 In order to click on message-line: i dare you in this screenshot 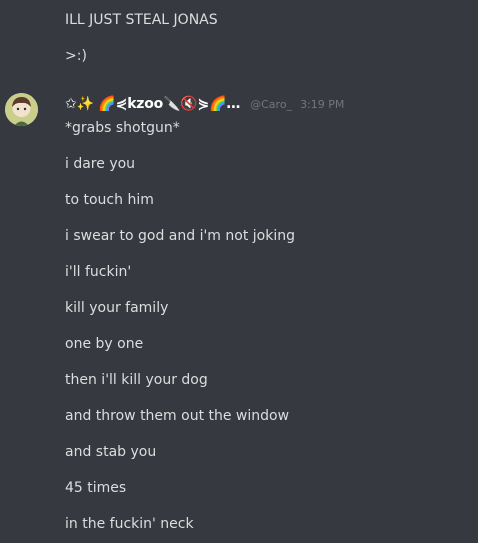, I will do `click(100, 164)`.